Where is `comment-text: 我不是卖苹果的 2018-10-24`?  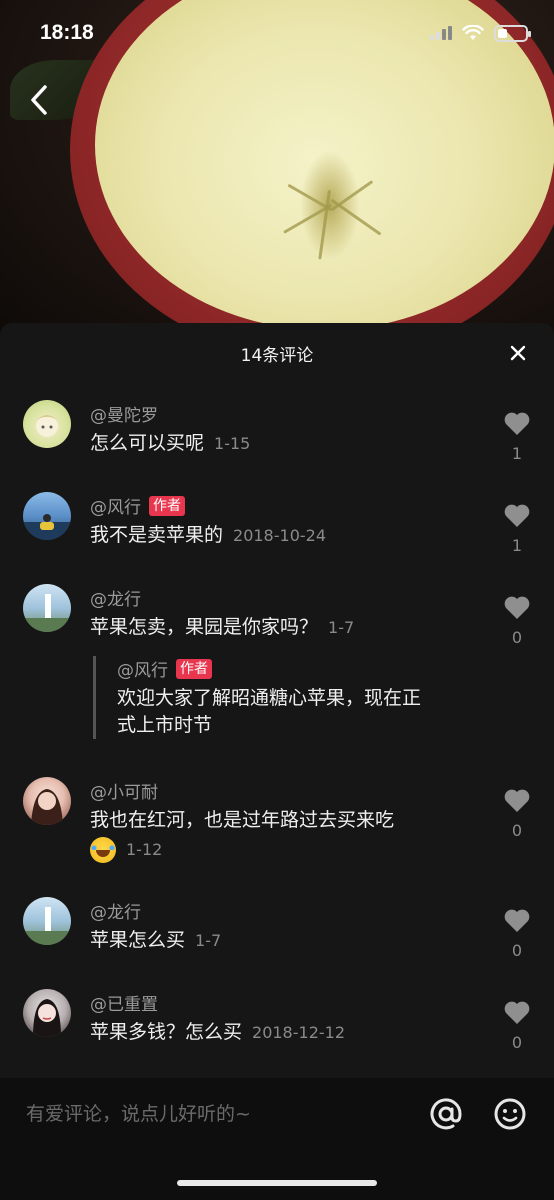
comment-text: 我不是卖苹果的 2018-10-24 is located at coordinates (208, 535).